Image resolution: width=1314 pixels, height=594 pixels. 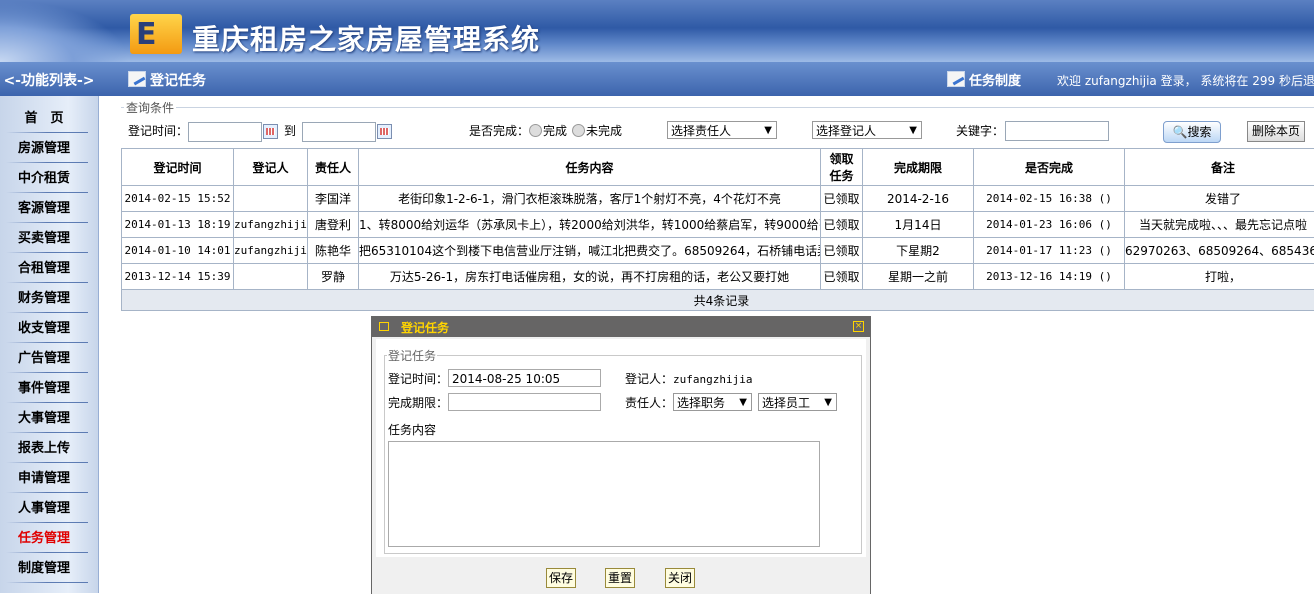 I want to click on completed-label: 是否完成：, so click(x=499, y=130).